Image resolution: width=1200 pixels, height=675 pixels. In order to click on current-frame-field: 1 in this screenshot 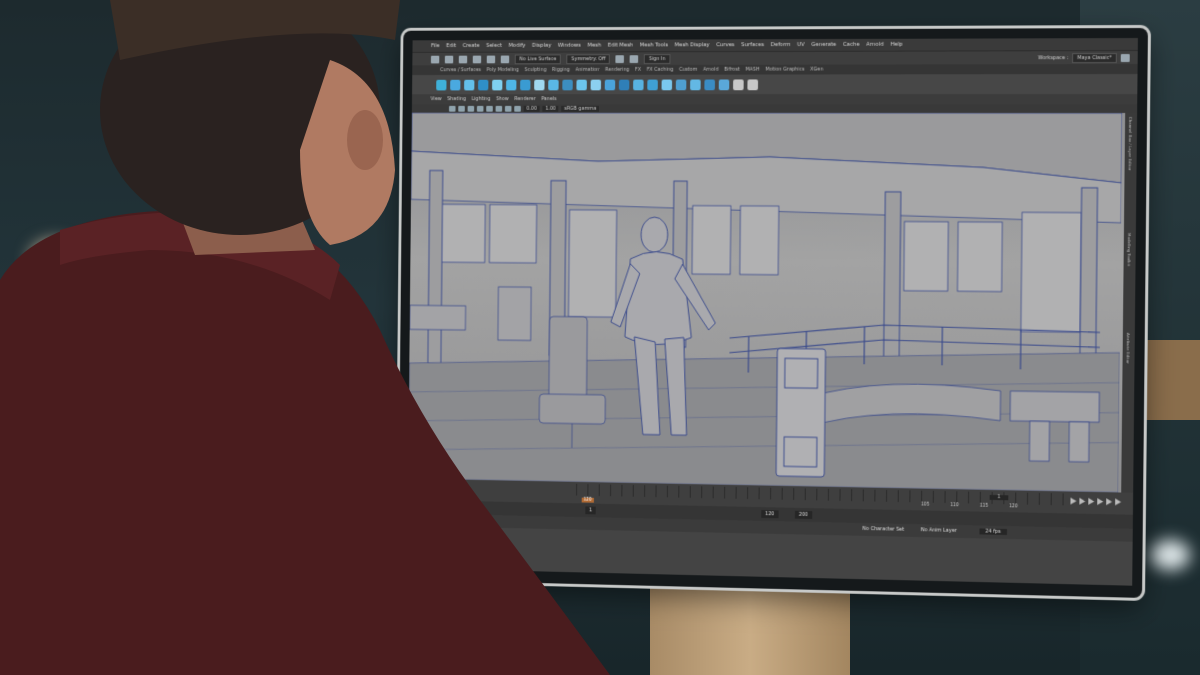, I will do `click(999, 497)`.